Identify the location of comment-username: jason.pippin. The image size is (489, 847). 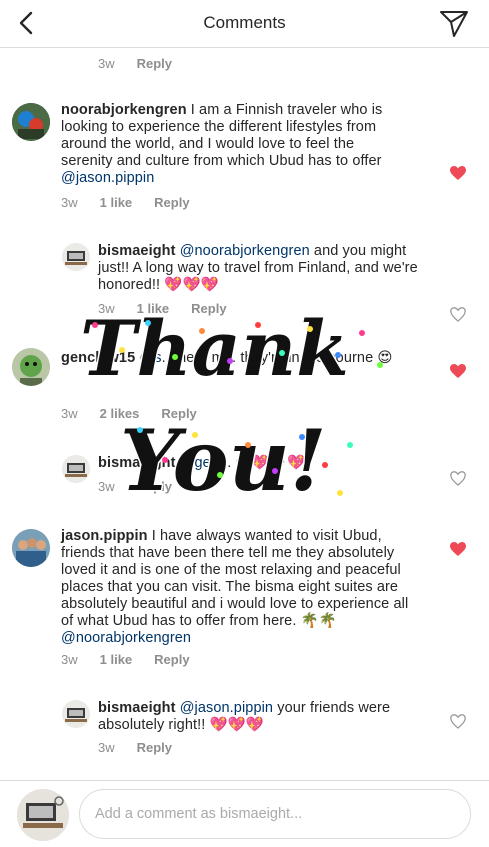
(104, 536).